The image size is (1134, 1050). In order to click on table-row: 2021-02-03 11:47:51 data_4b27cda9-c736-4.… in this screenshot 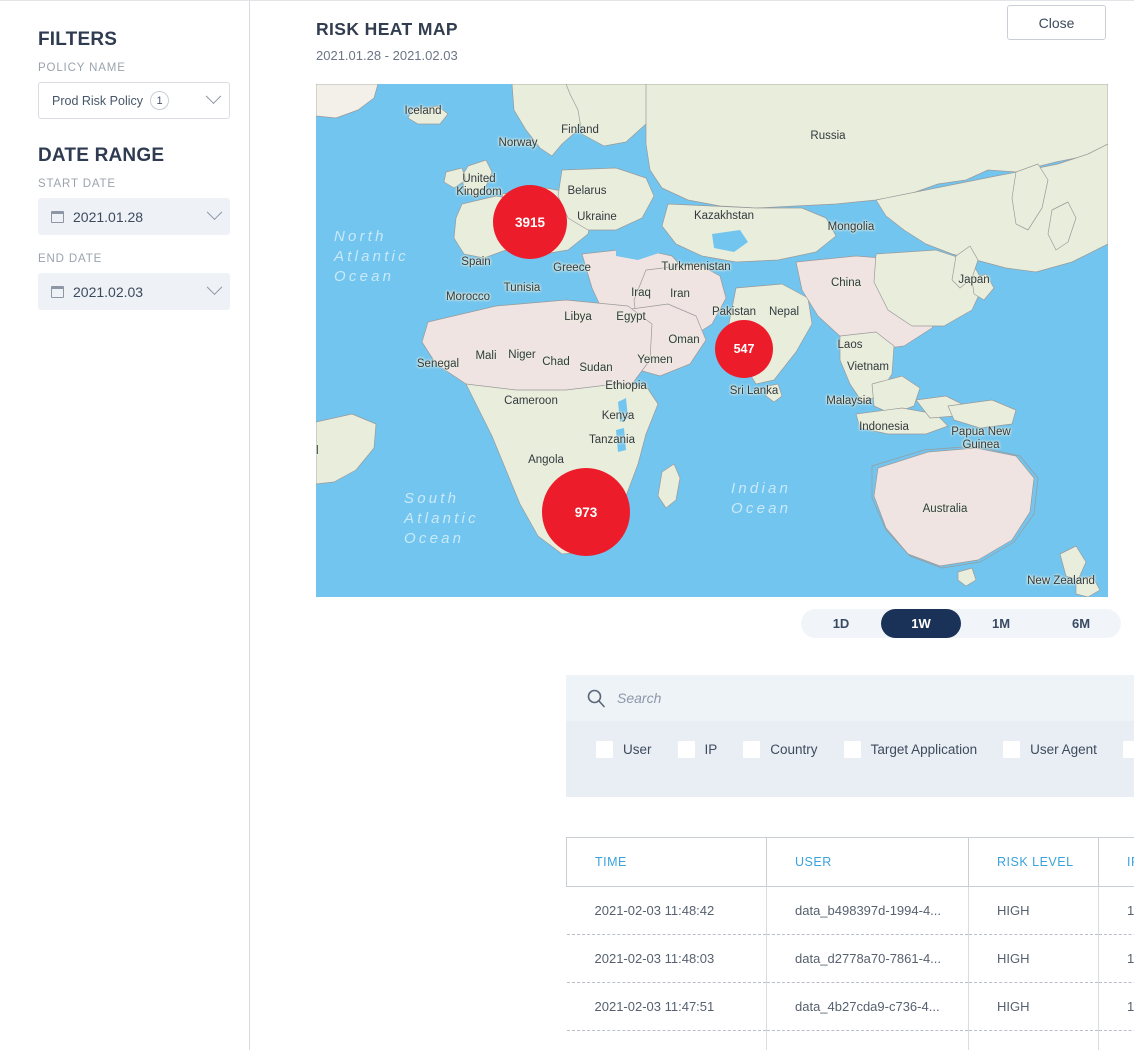, I will do `click(850, 1006)`.